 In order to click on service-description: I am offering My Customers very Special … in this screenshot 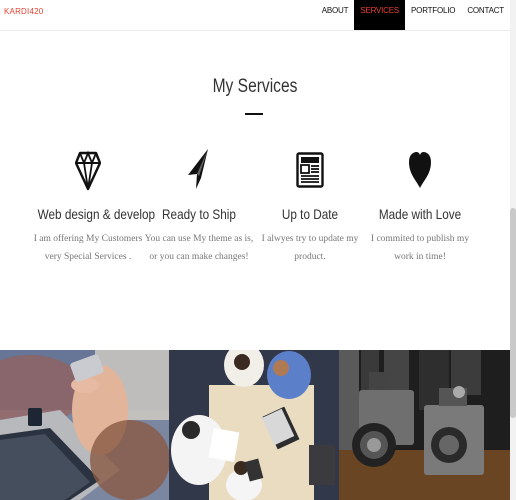, I will do `click(88, 248)`.